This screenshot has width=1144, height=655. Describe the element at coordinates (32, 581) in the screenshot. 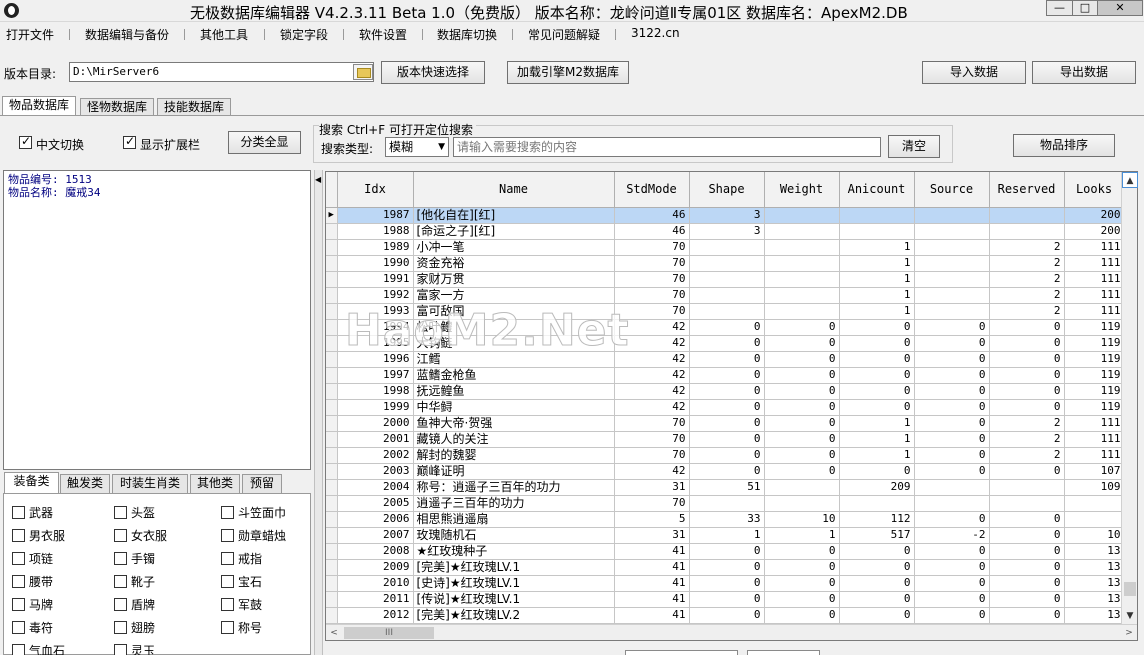

I see `category-belt: 腰带` at that location.